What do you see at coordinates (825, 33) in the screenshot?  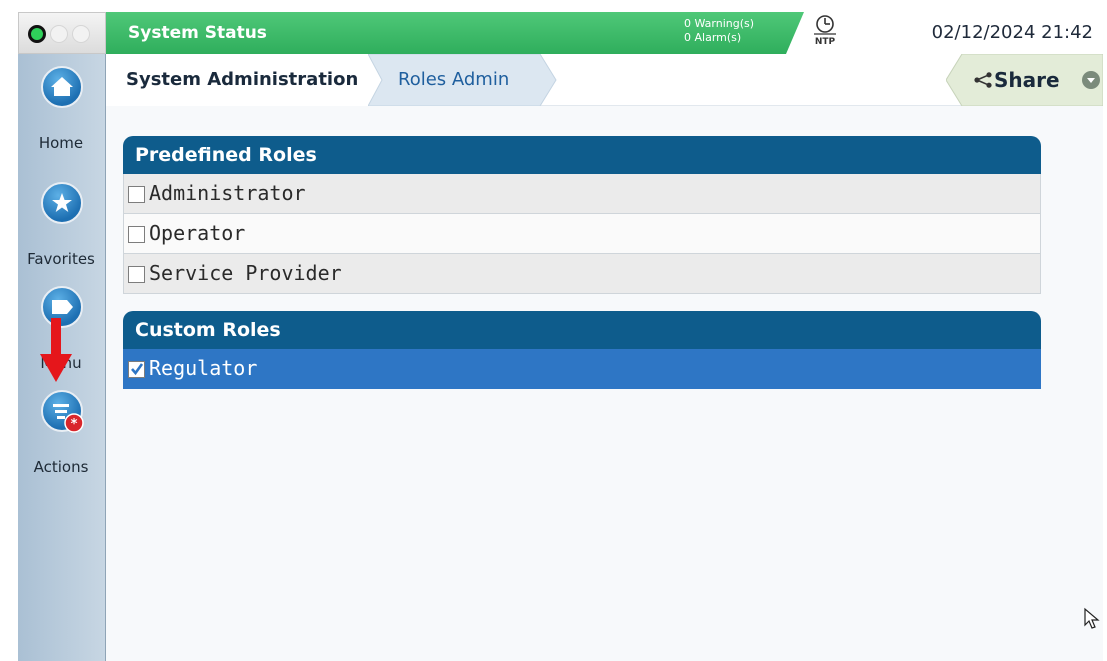 I see `ntp-clock-icon: NTP` at bounding box center [825, 33].